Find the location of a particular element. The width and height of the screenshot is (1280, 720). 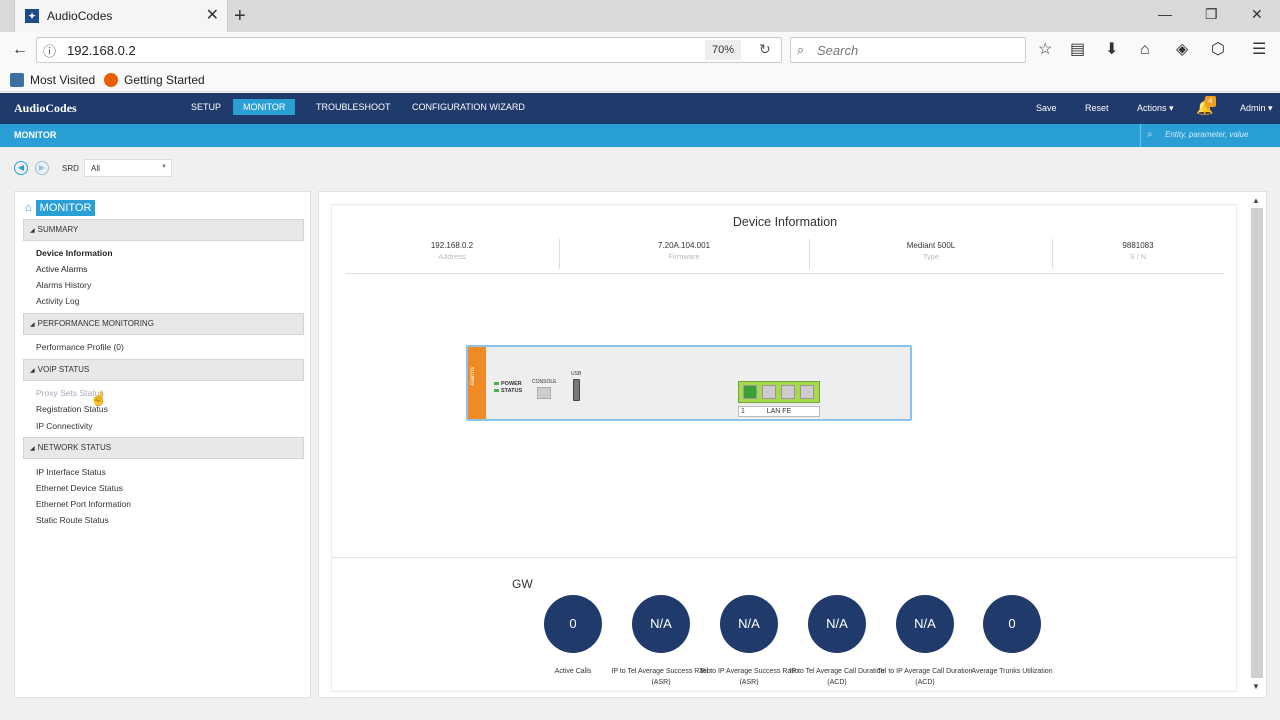

browser-tab: ✦ AudioCodes ✕ is located at coordinates (121, 16).